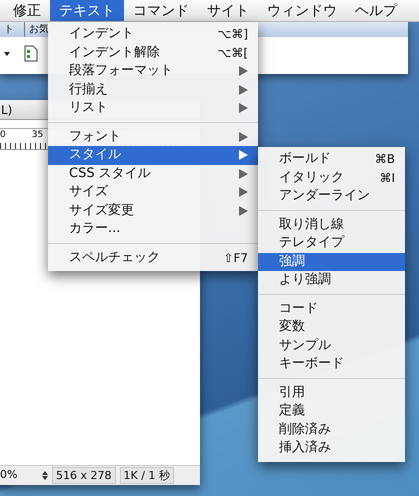 This screenshot has height=496, width=419. I want to click on menu-item: イタリック ⌘I, so click(331, 177).